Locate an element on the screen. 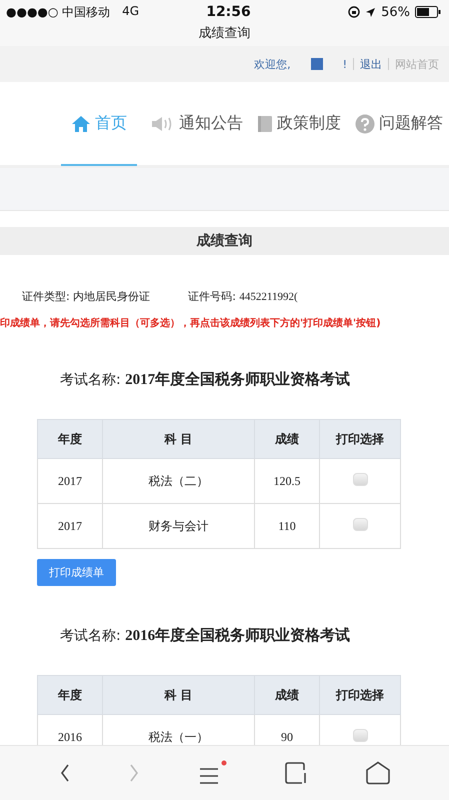 The width and height of the screenshot is (449, 800). redaction-block is located at coordinates (316, 64).